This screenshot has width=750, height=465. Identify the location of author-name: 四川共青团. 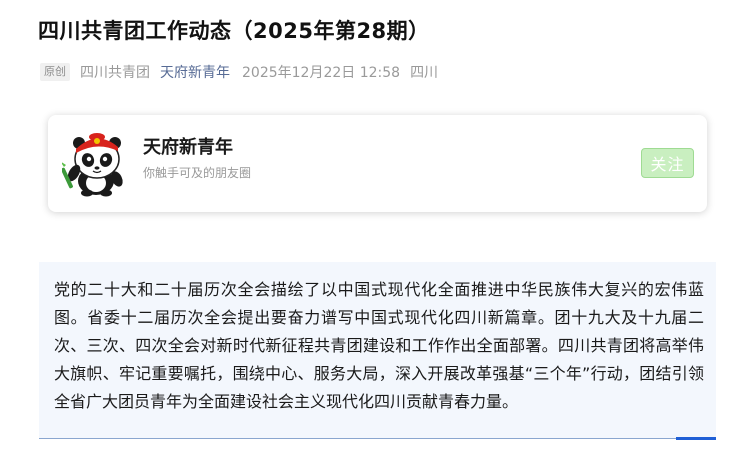
(115, 73).